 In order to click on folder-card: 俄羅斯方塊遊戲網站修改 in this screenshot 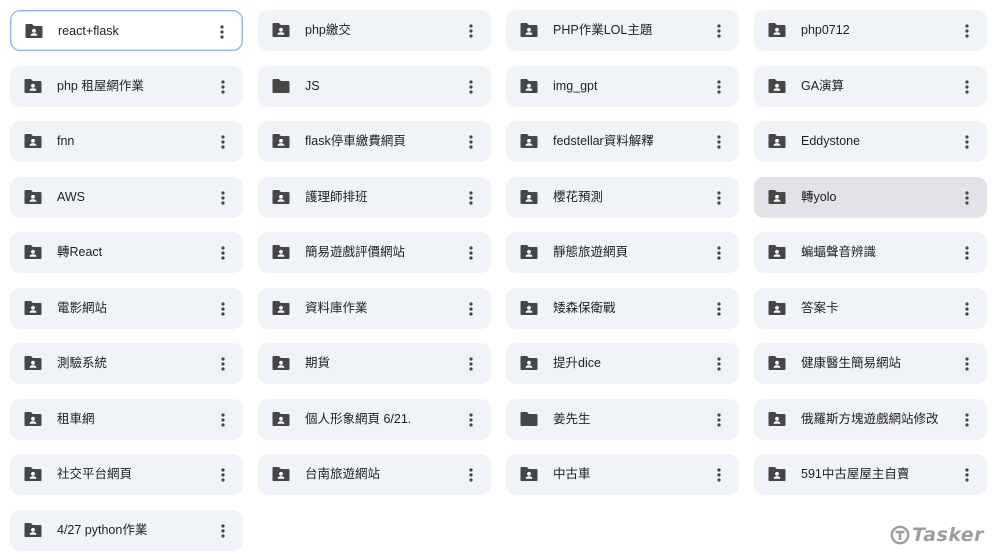, I will do `click(870, 419)`.